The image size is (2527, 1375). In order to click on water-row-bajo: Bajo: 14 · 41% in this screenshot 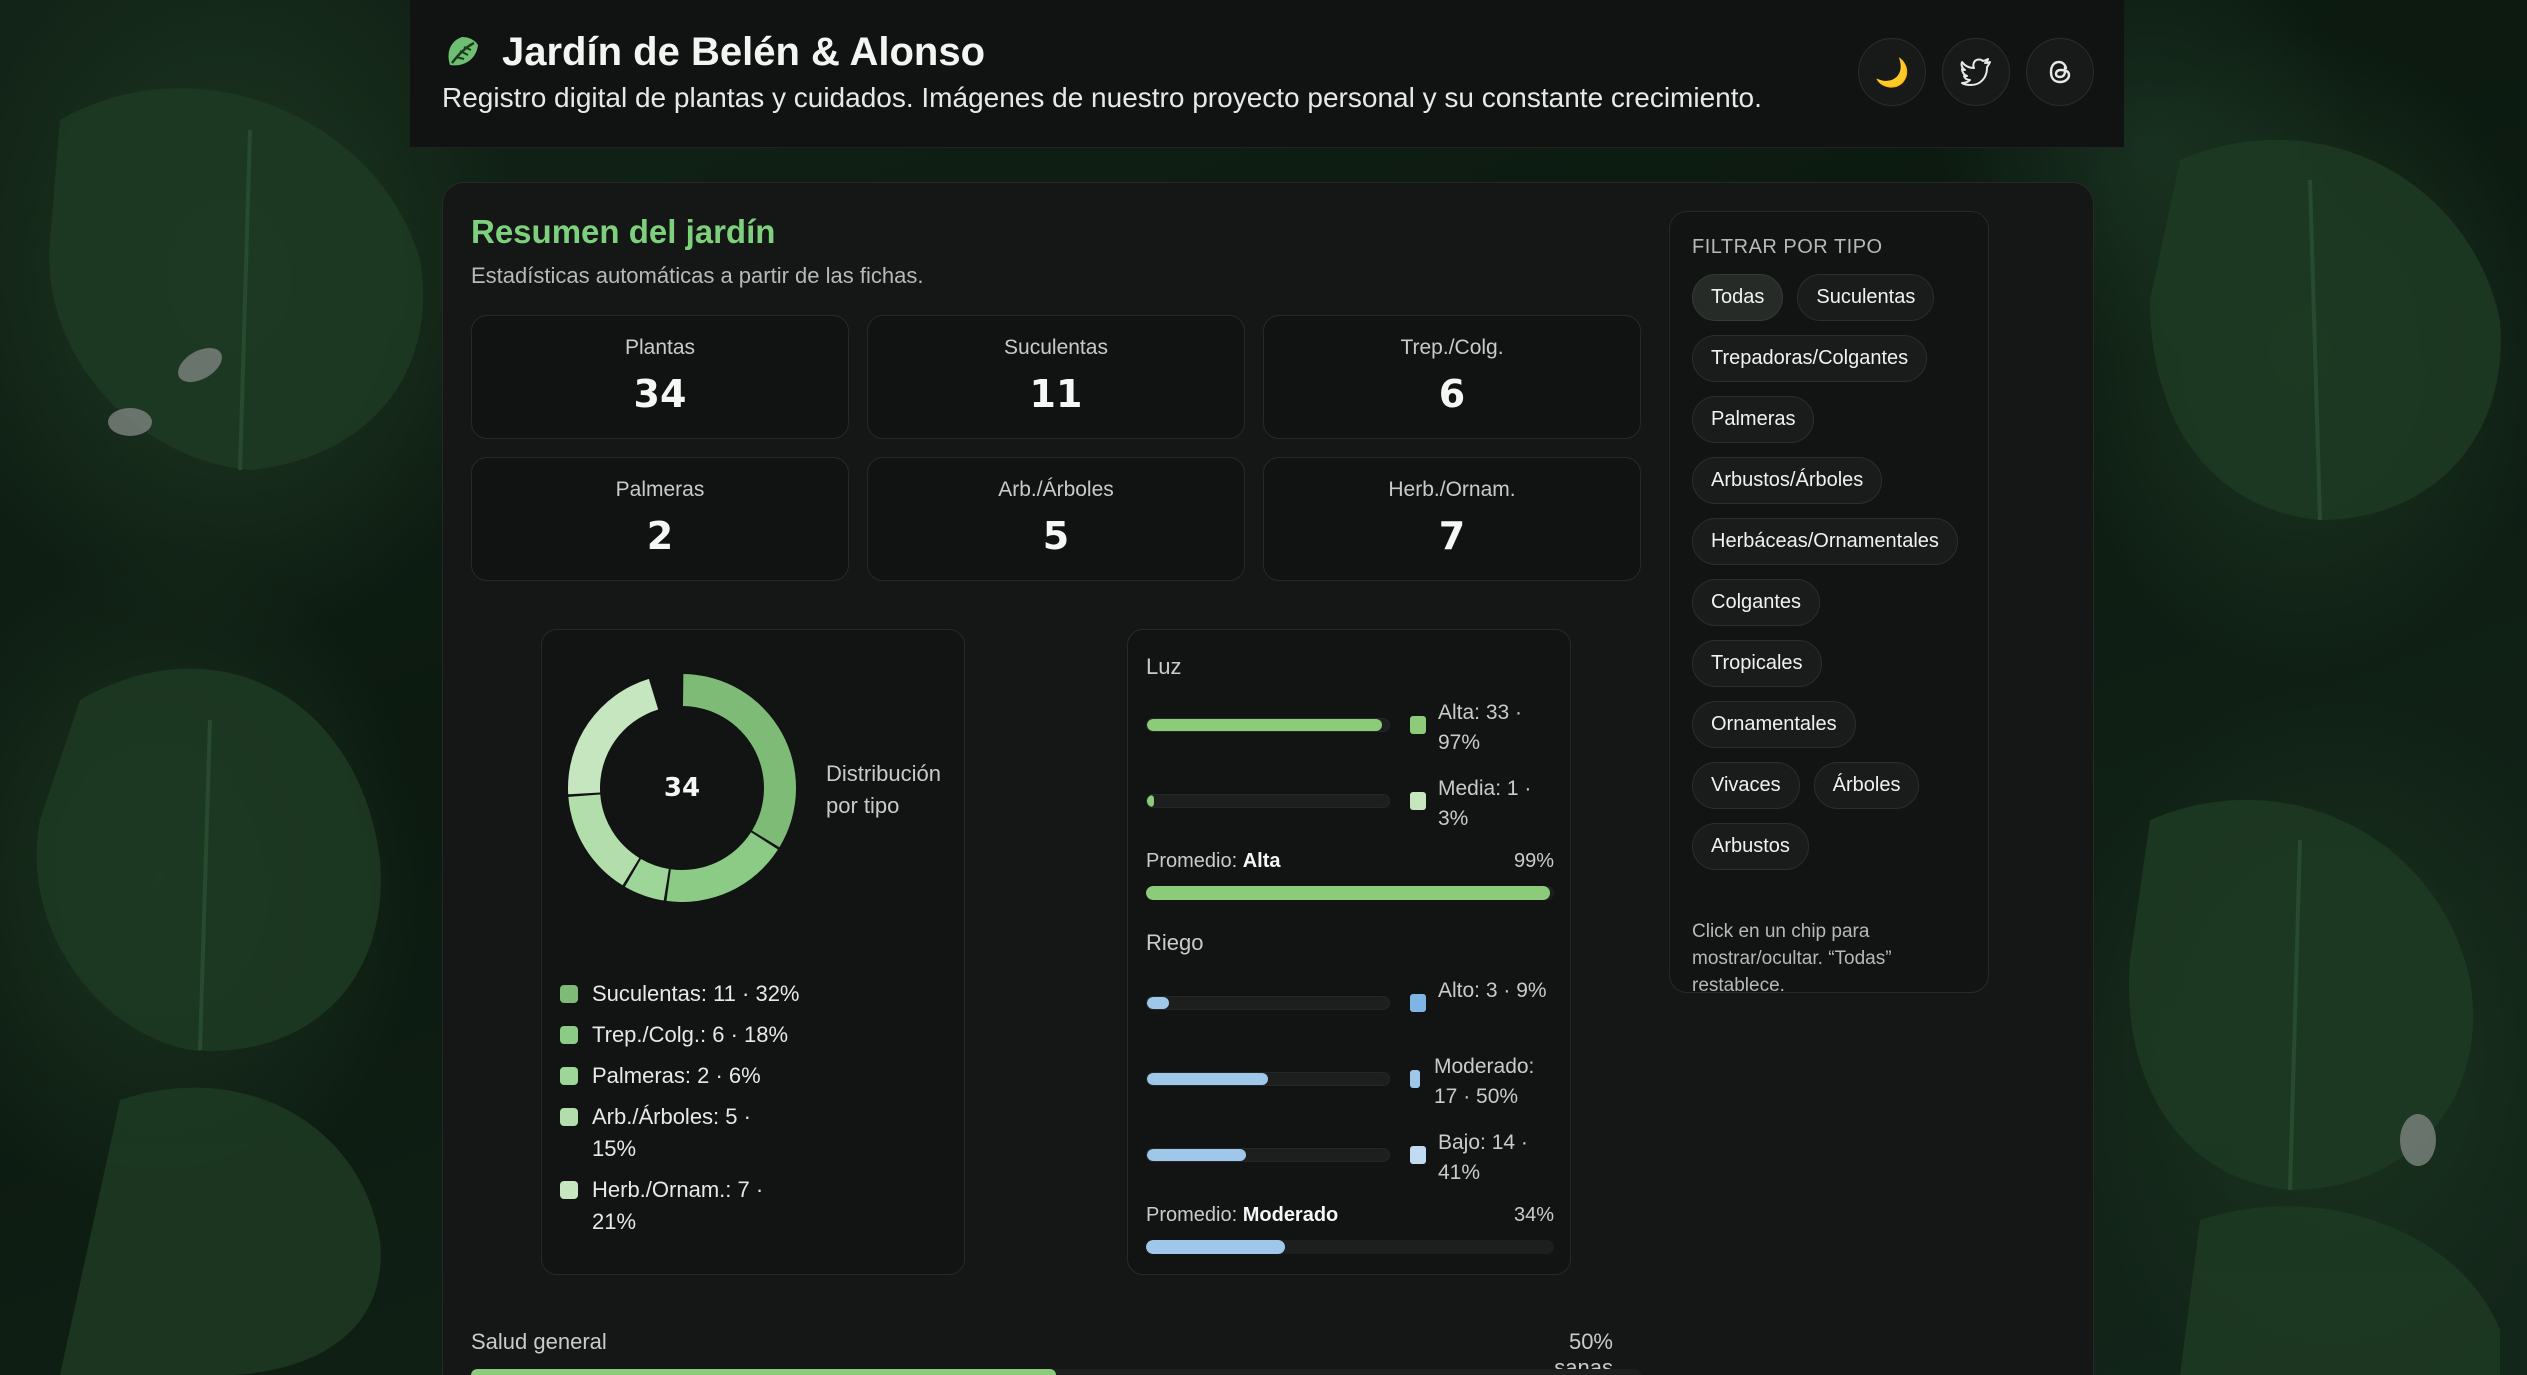, I will do `click(1356, 1161)`.